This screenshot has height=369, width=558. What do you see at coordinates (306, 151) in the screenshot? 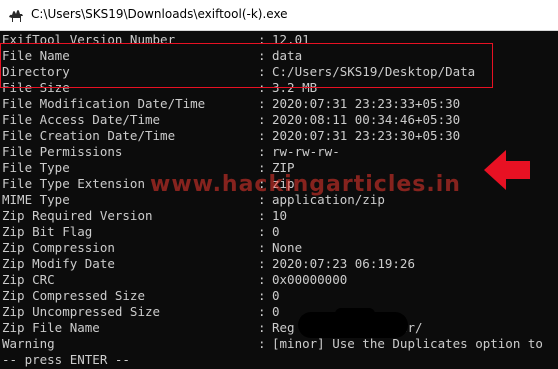
I see `tag-value: rw-rw-rw-` at bounding box center [306, 151].